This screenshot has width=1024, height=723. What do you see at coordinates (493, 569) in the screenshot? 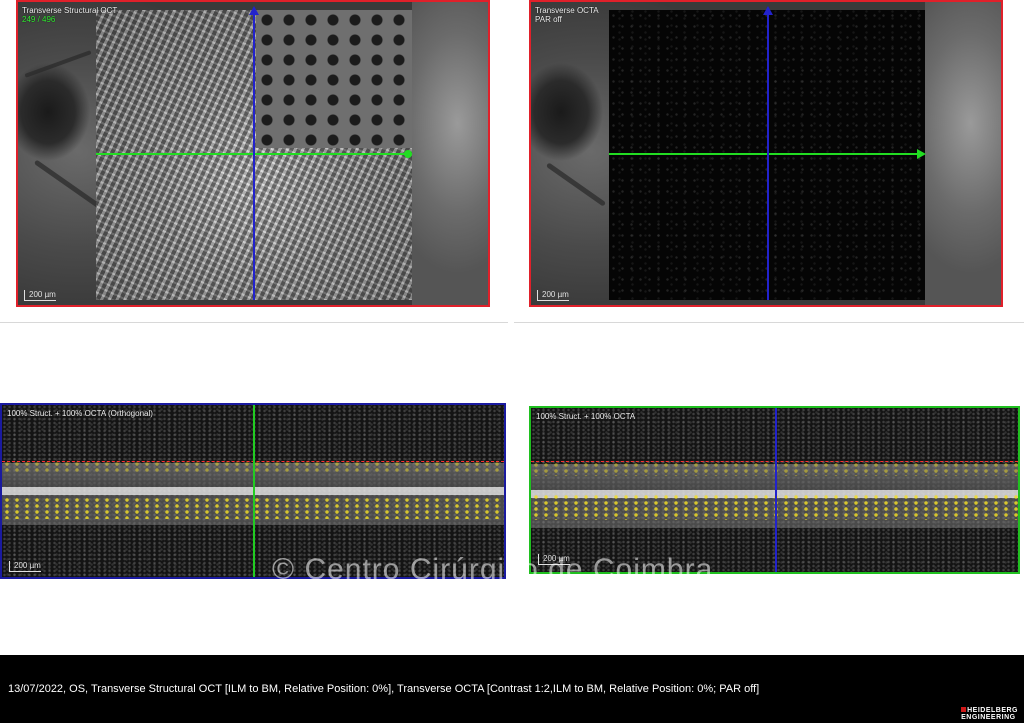
I see `copyright-watermark: © Centro Cirúrgico de Coimbra` at bounding box center [493, 569].